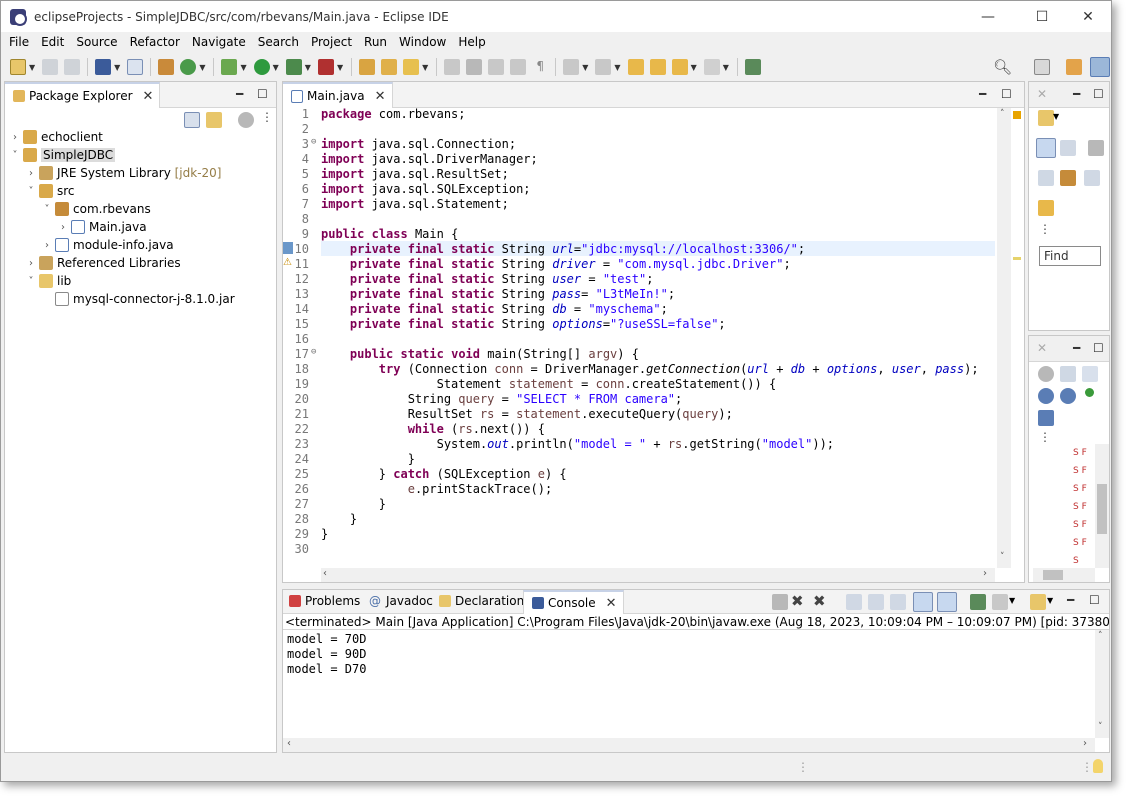 This screenshot has width=1126, height=796. I want to click on code-line: 4 import java.sql.DriverManager;, so click(410, 159).